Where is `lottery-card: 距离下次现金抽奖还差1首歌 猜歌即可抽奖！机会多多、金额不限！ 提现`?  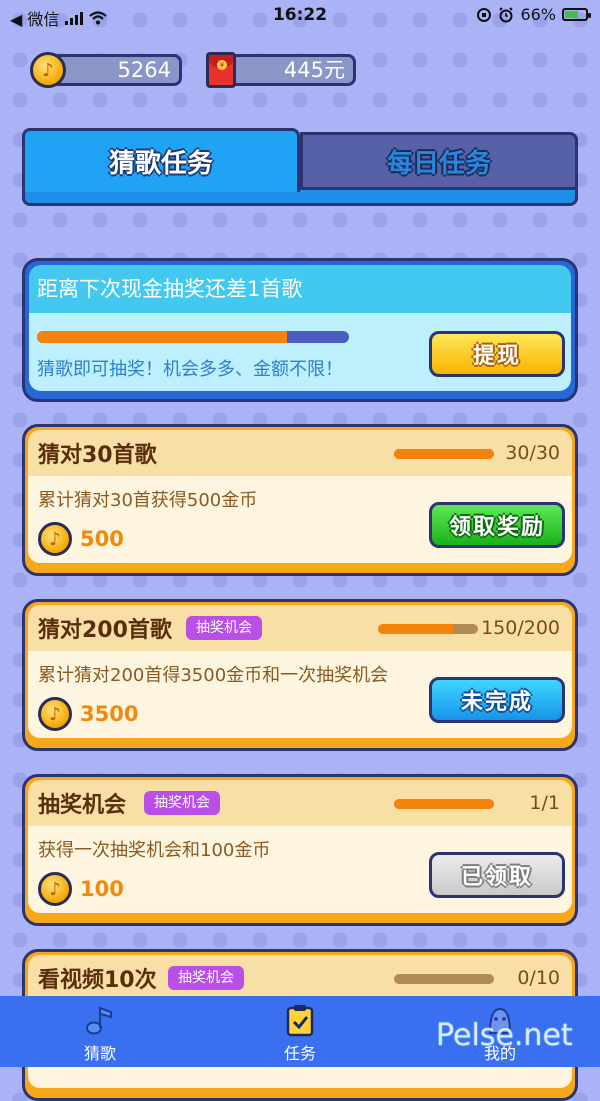
lottery-card: 距离下次现金抽奖还差1首歌 猜歌即可抽奖！机会多多、金额不限！ 提现 is located at coordinates (300, 330).